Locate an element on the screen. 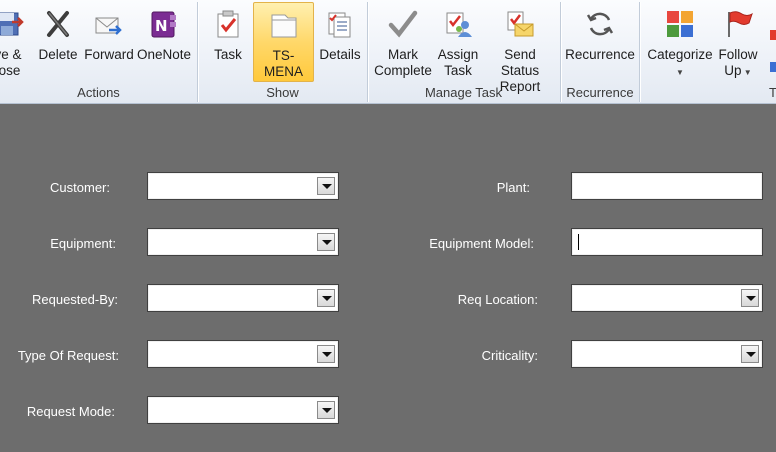 This screenshot has width=776, height=452. task-button: Task is located at coordinates (228, 42).